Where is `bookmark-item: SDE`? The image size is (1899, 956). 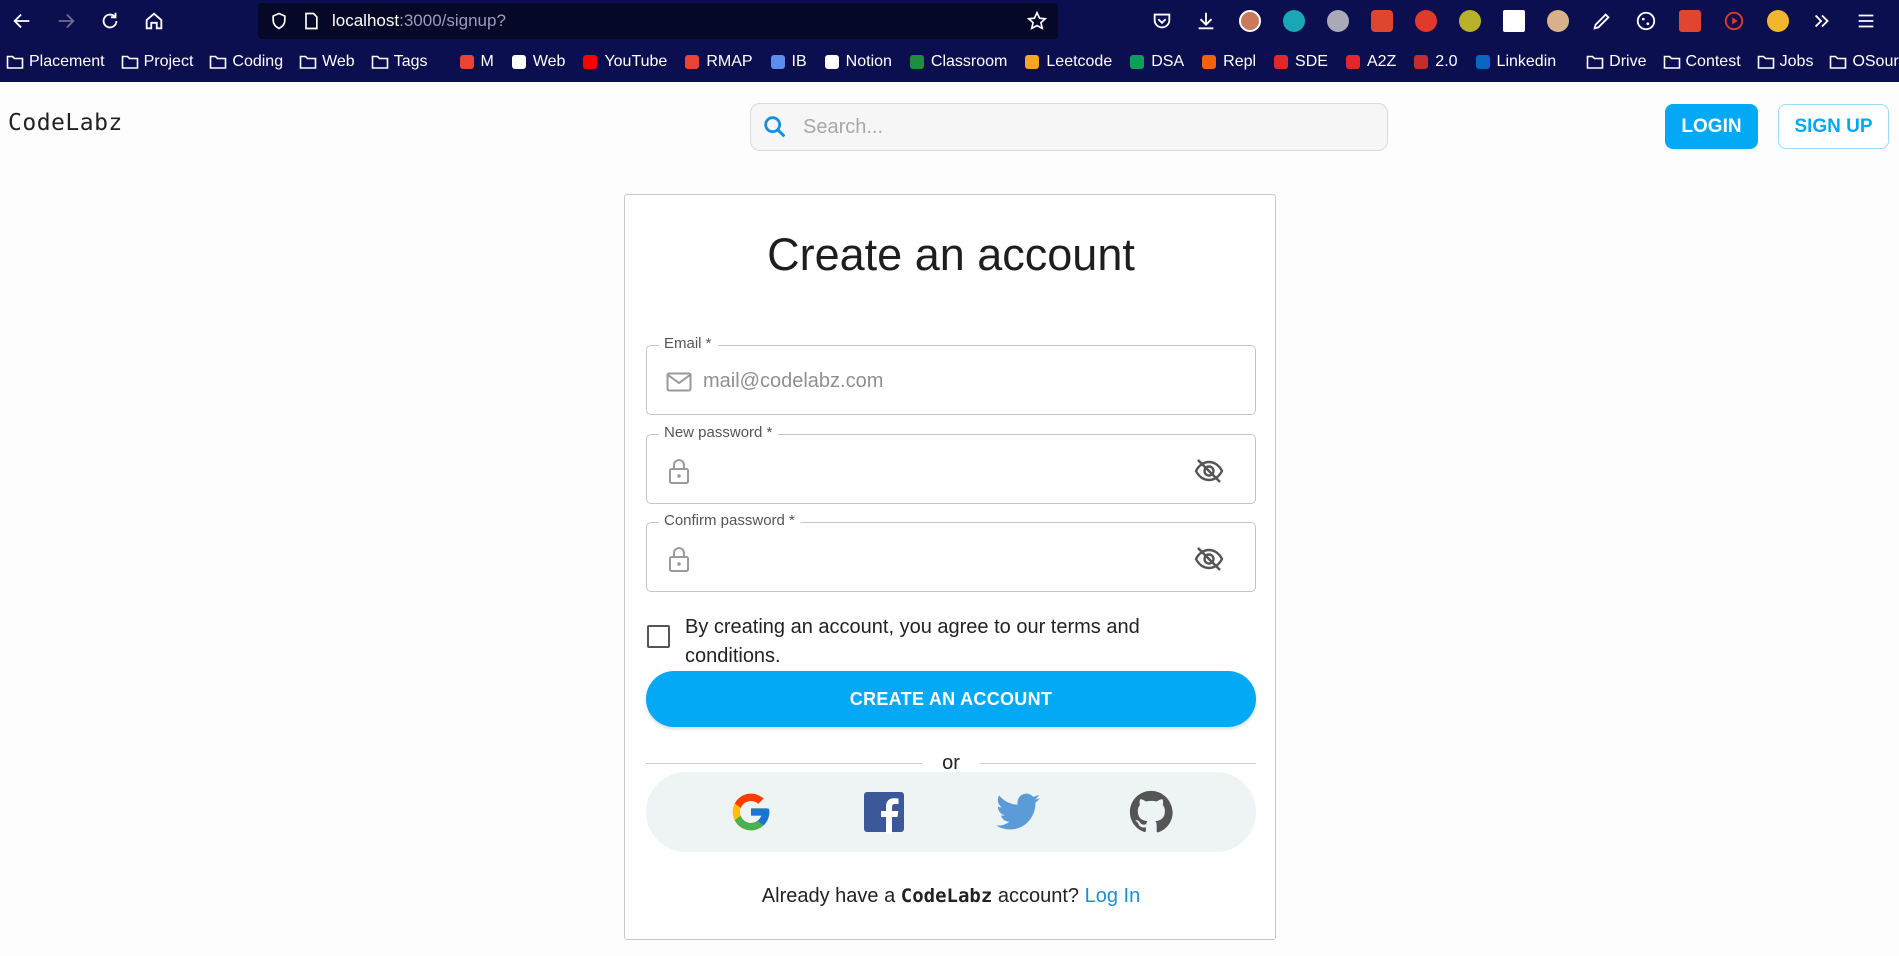 bookmark-item: SDE is located at coordinates (1300, 62).